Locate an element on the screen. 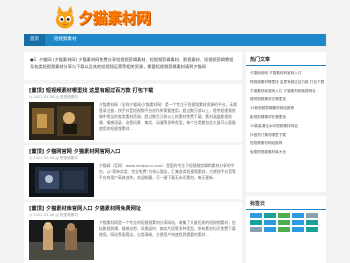 This screenshot has height=263, width=350. tags-heading: 标签云 is located at coordinates (258, 204).